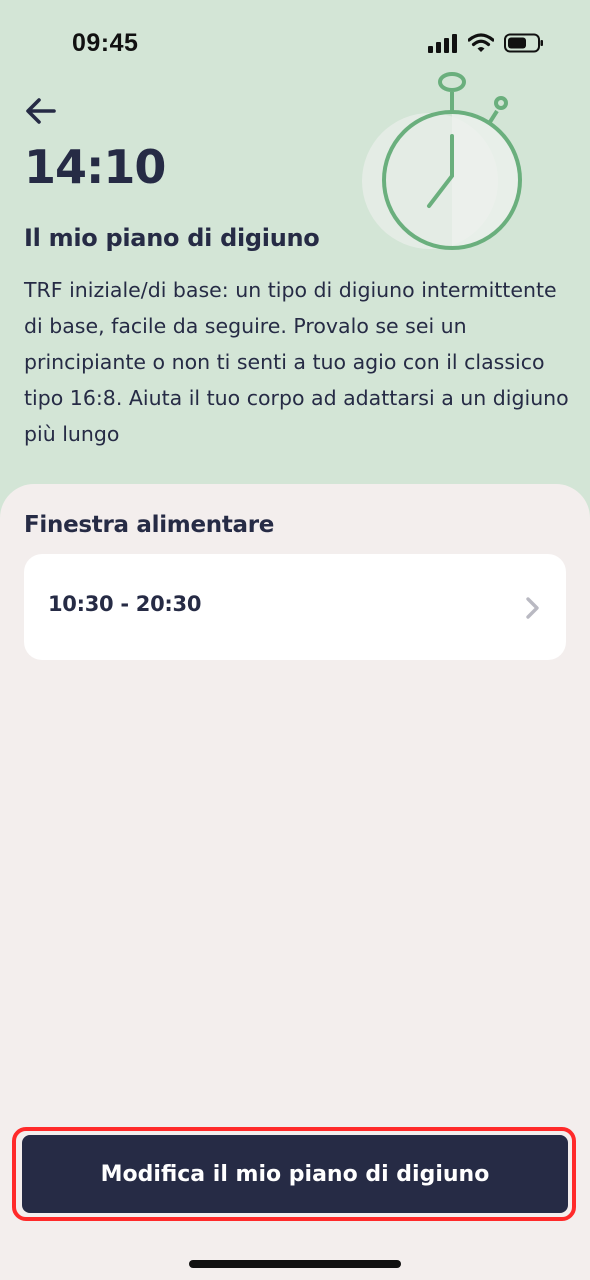 This screenshot has width=590, height=1280. What do you see at coordinates (442, 161) in the screenshot?
I see `stopwatch-icon` at bounding box center [442, 161].